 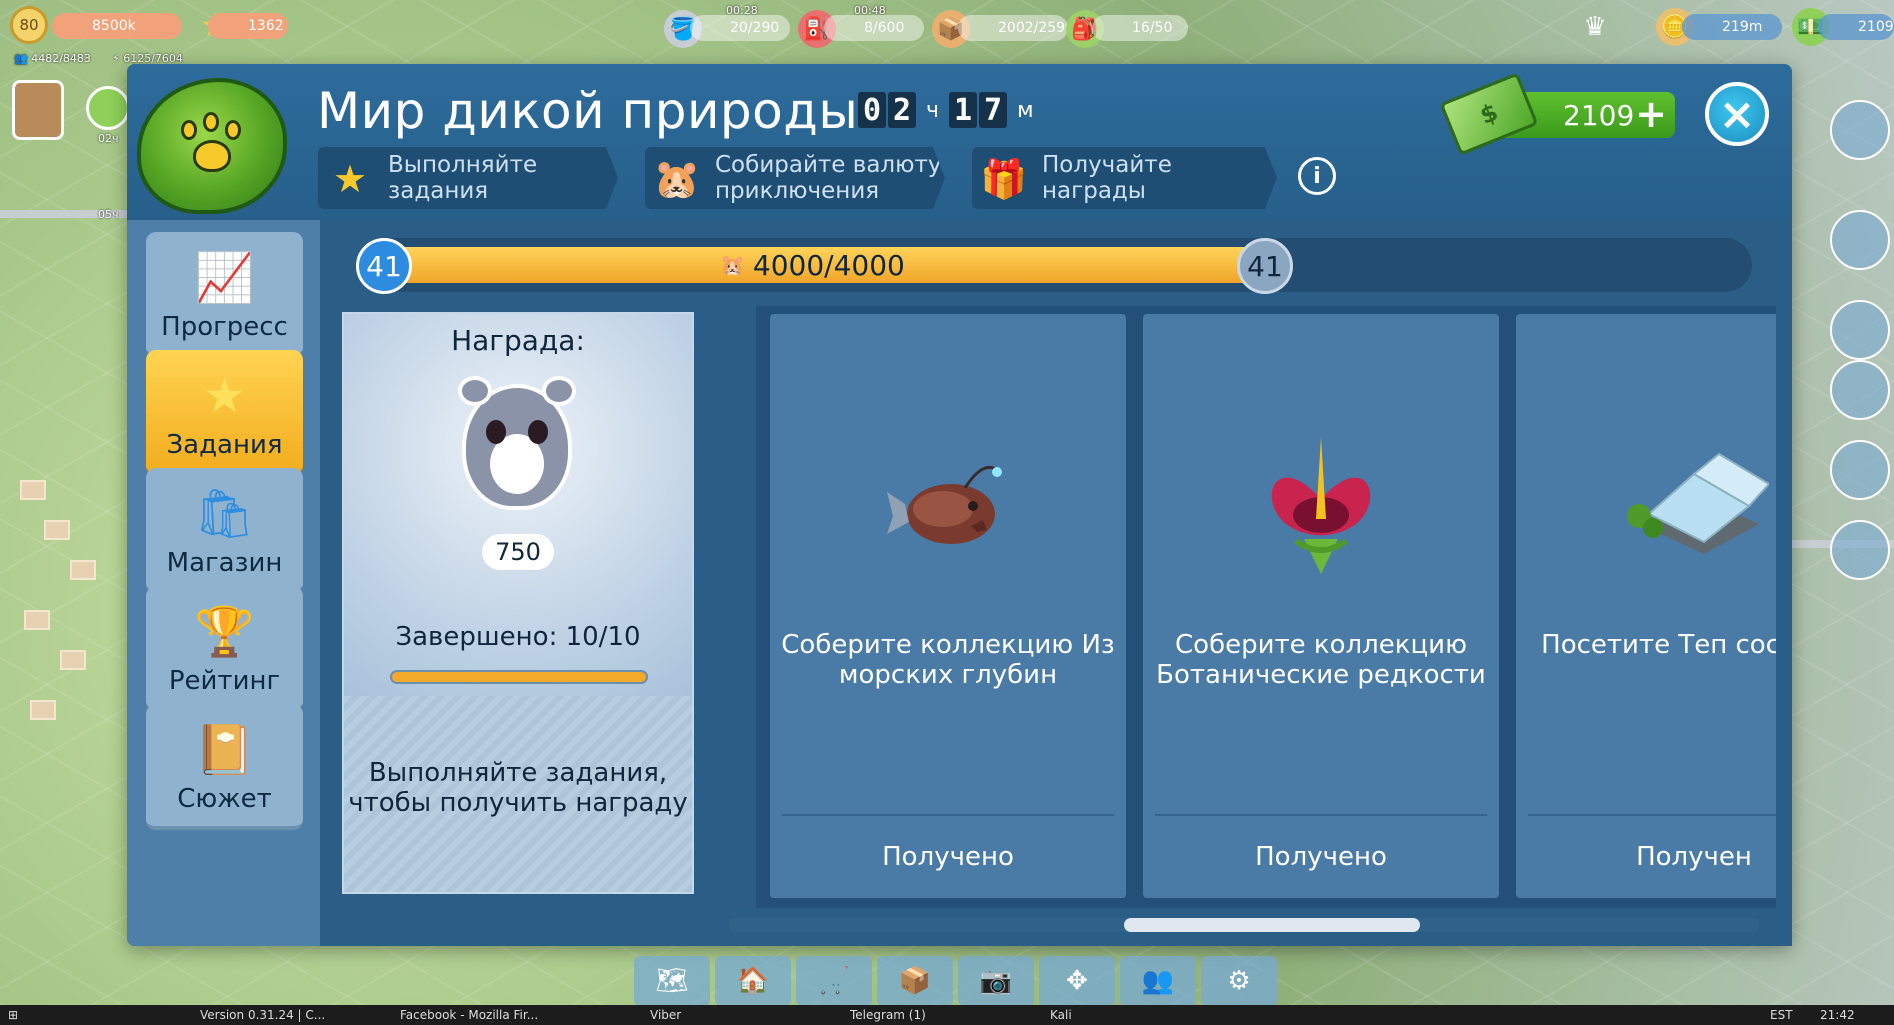 I want to click on move-icon: ✥, so click(x=1077, y=981).